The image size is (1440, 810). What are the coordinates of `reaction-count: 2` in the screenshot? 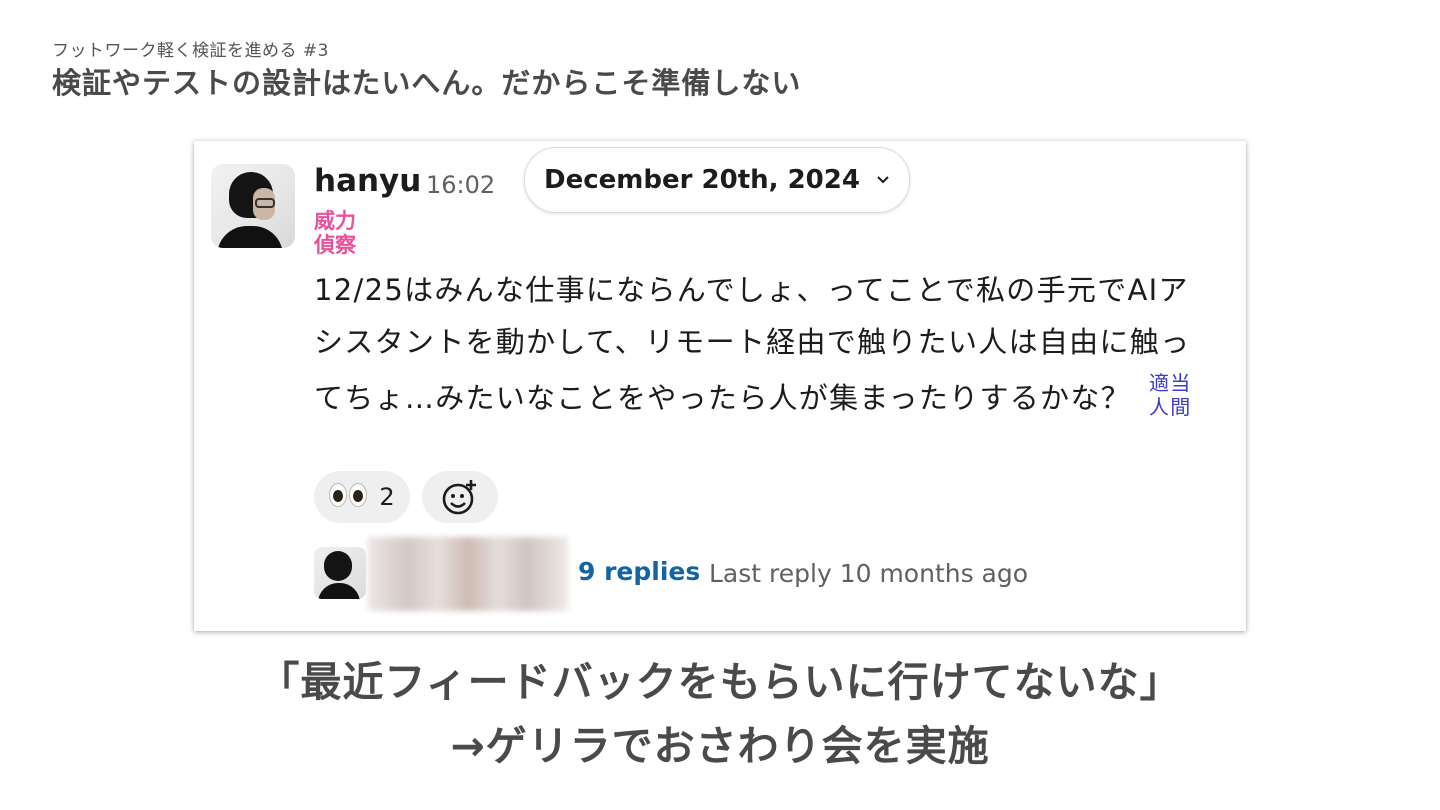 It's located at (387, 497).